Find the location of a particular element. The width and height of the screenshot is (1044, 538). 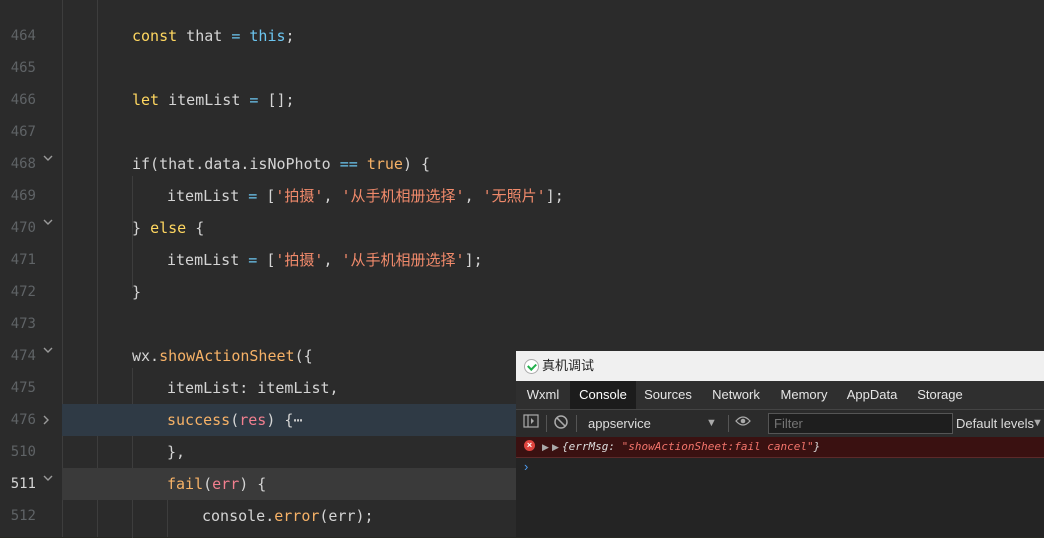

code-text: } else { is located at coordinates (168, 228).